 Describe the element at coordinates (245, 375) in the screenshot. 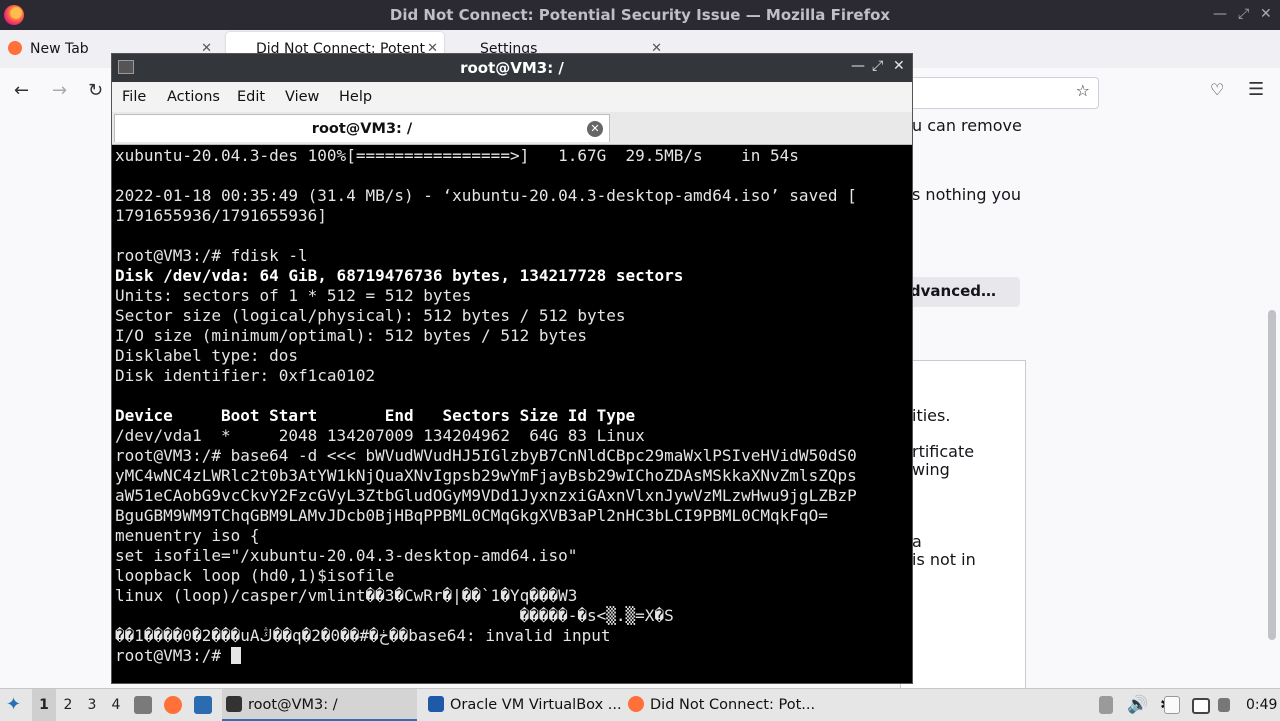

I see `terminal-line: Disk identifier: 0xf1ca0102` at that location.